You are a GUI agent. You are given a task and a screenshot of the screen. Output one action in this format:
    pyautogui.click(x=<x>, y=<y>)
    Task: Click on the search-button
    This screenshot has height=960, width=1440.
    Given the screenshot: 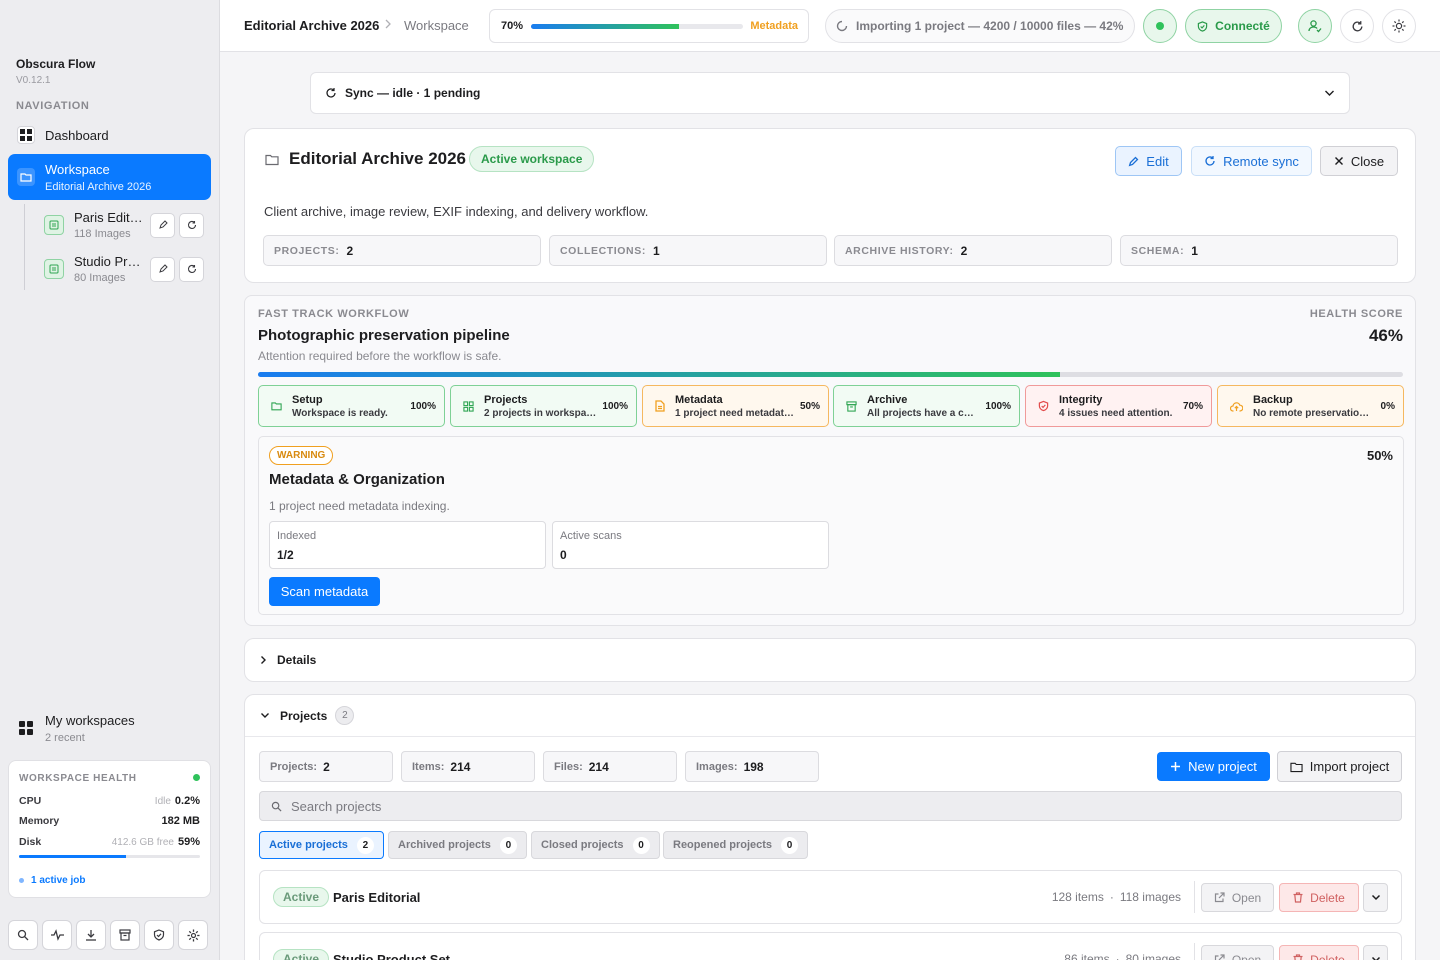 What is the action you would take?
    pyautogui.click(x=23, y=935)
    